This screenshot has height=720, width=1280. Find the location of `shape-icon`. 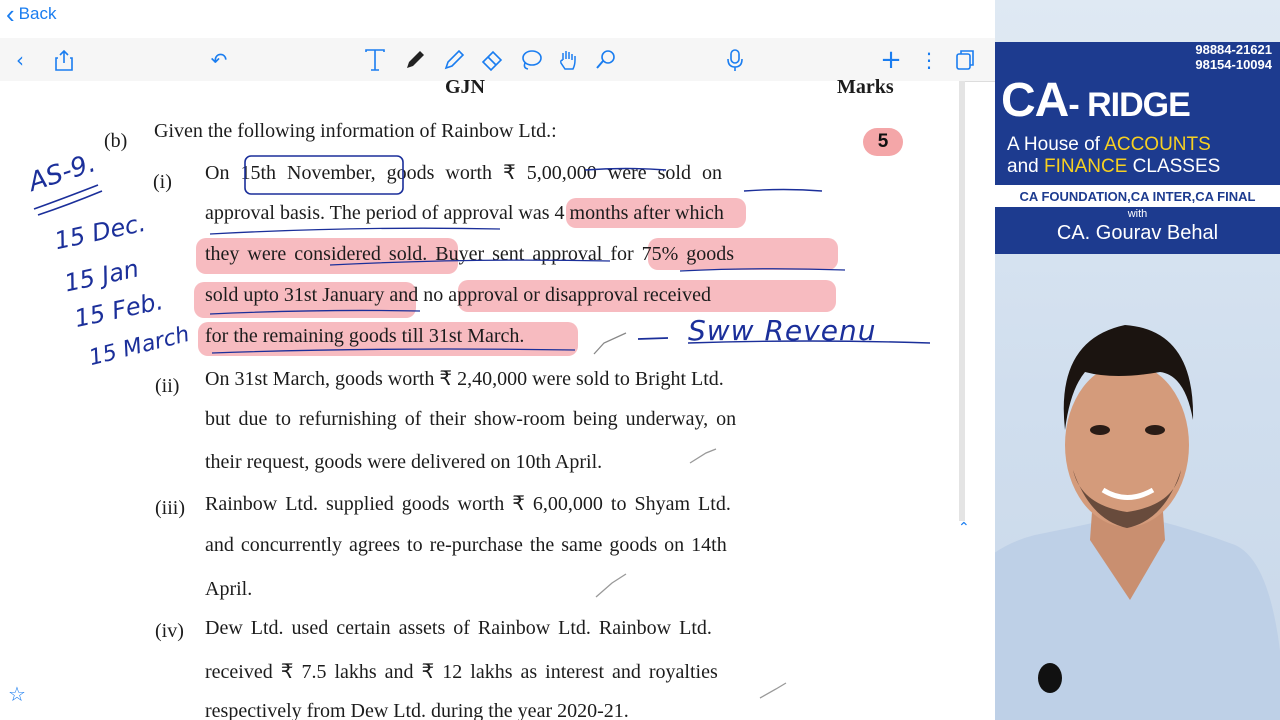

shape-icon is located at coordinates (606, 60).